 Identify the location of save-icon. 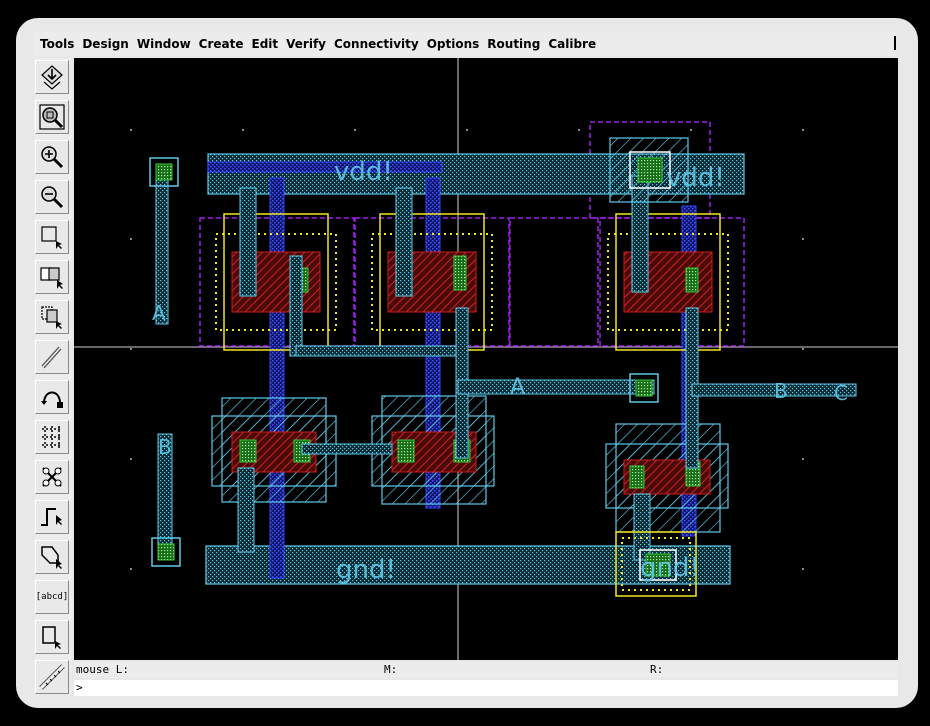
(52, 77).